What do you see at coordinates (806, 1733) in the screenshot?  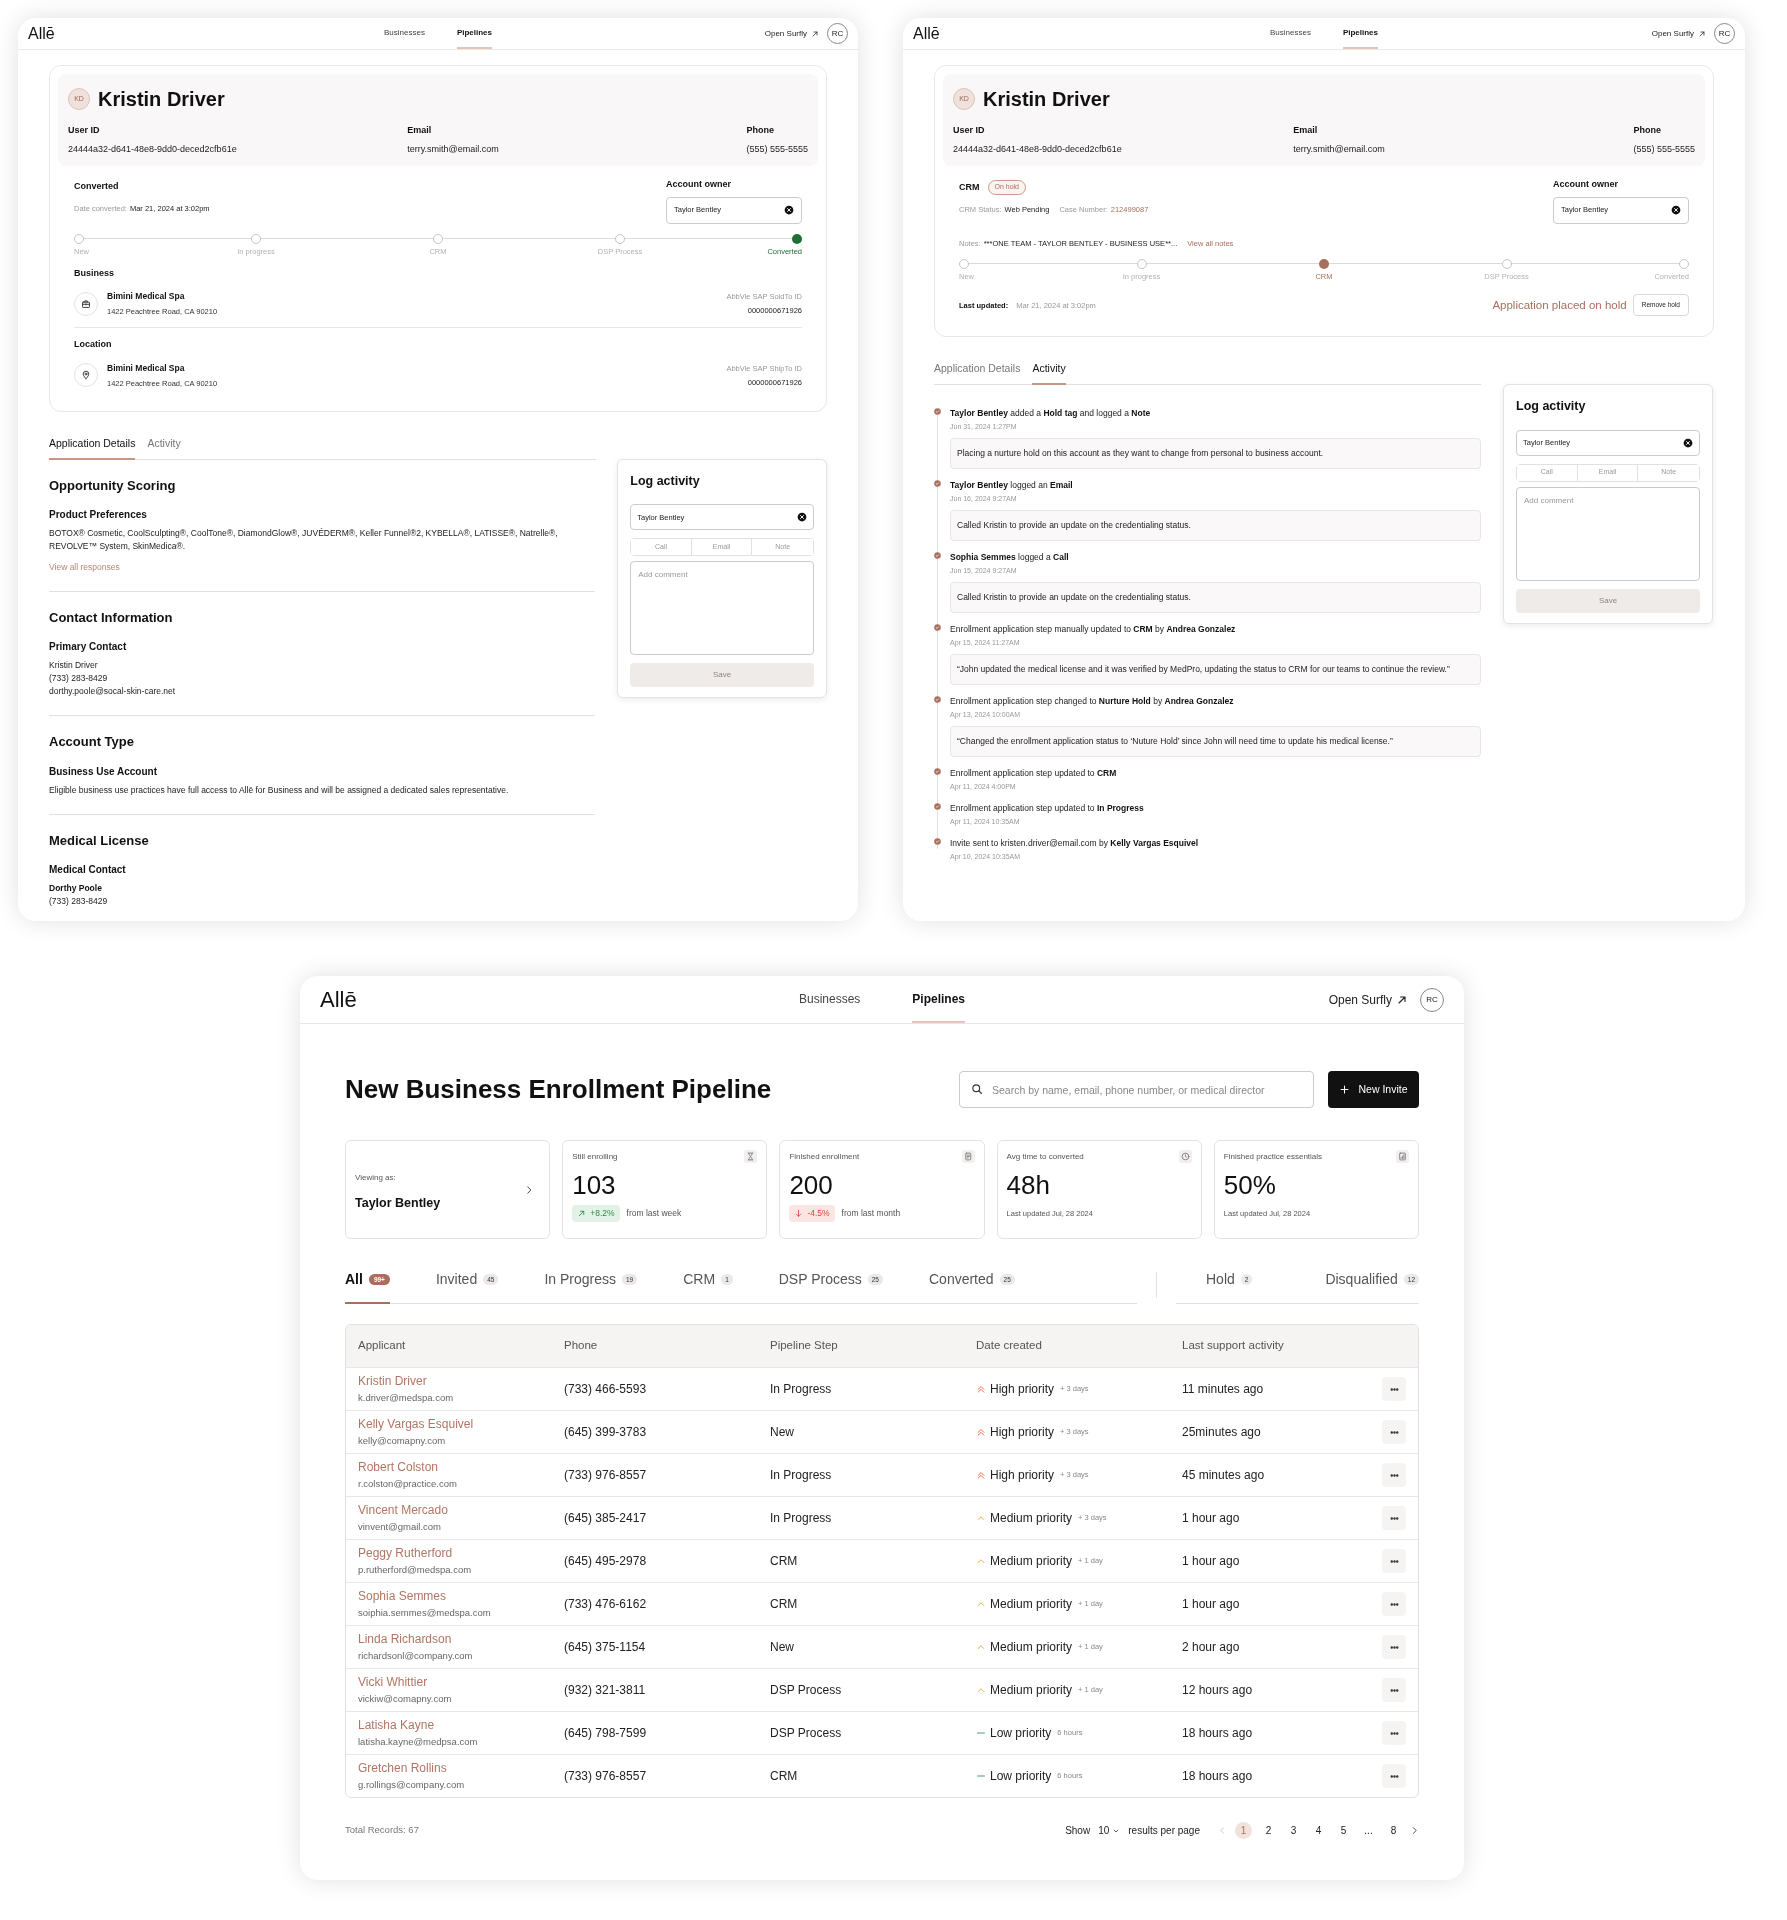 I see `table-cell-text: DSP Process` at bounding box center [806, 1733].